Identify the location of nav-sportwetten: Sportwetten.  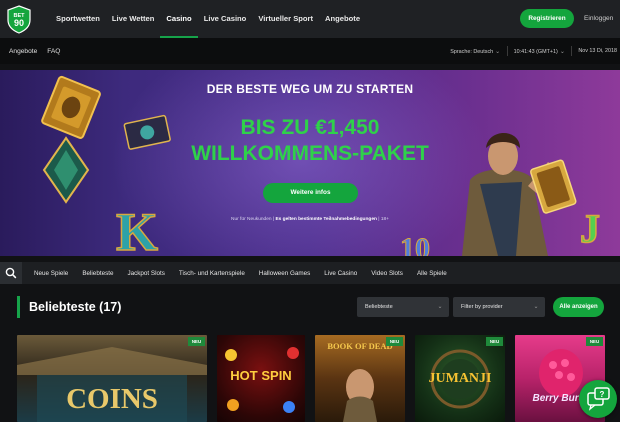
(78, 19).